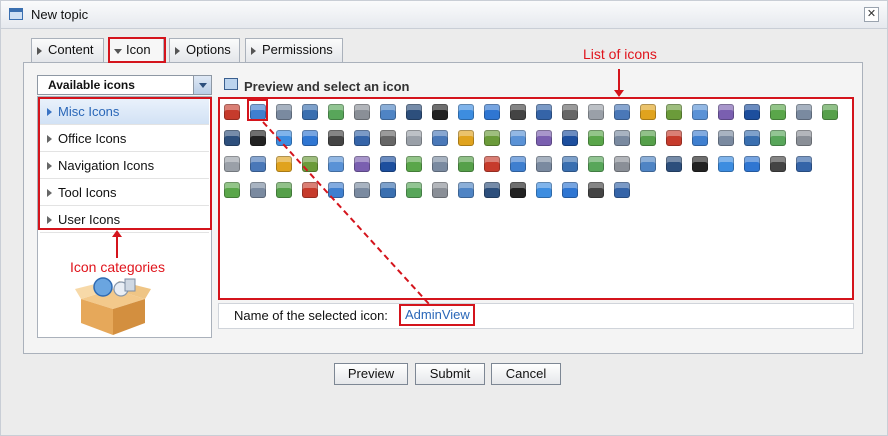 This screenshot has width=888, height=436. What do you see at coordinates (518, 164) in the screenshot?
I see `rainbow-icon` at bounding box center [518, 164].